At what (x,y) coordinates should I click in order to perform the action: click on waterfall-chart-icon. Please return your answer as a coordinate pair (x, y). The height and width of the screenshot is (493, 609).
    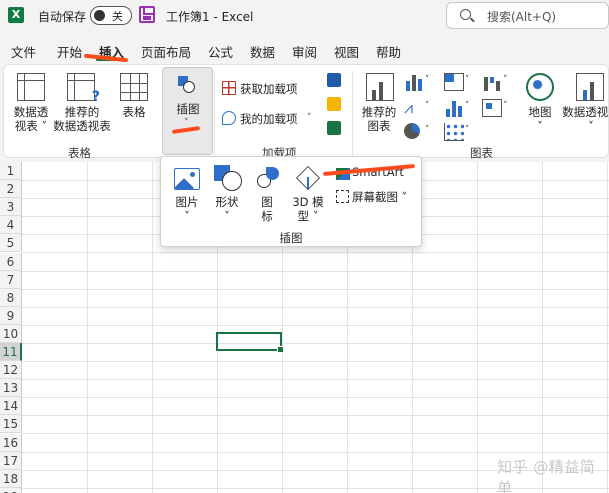
    Looking at the image, I should click on (492, 82).